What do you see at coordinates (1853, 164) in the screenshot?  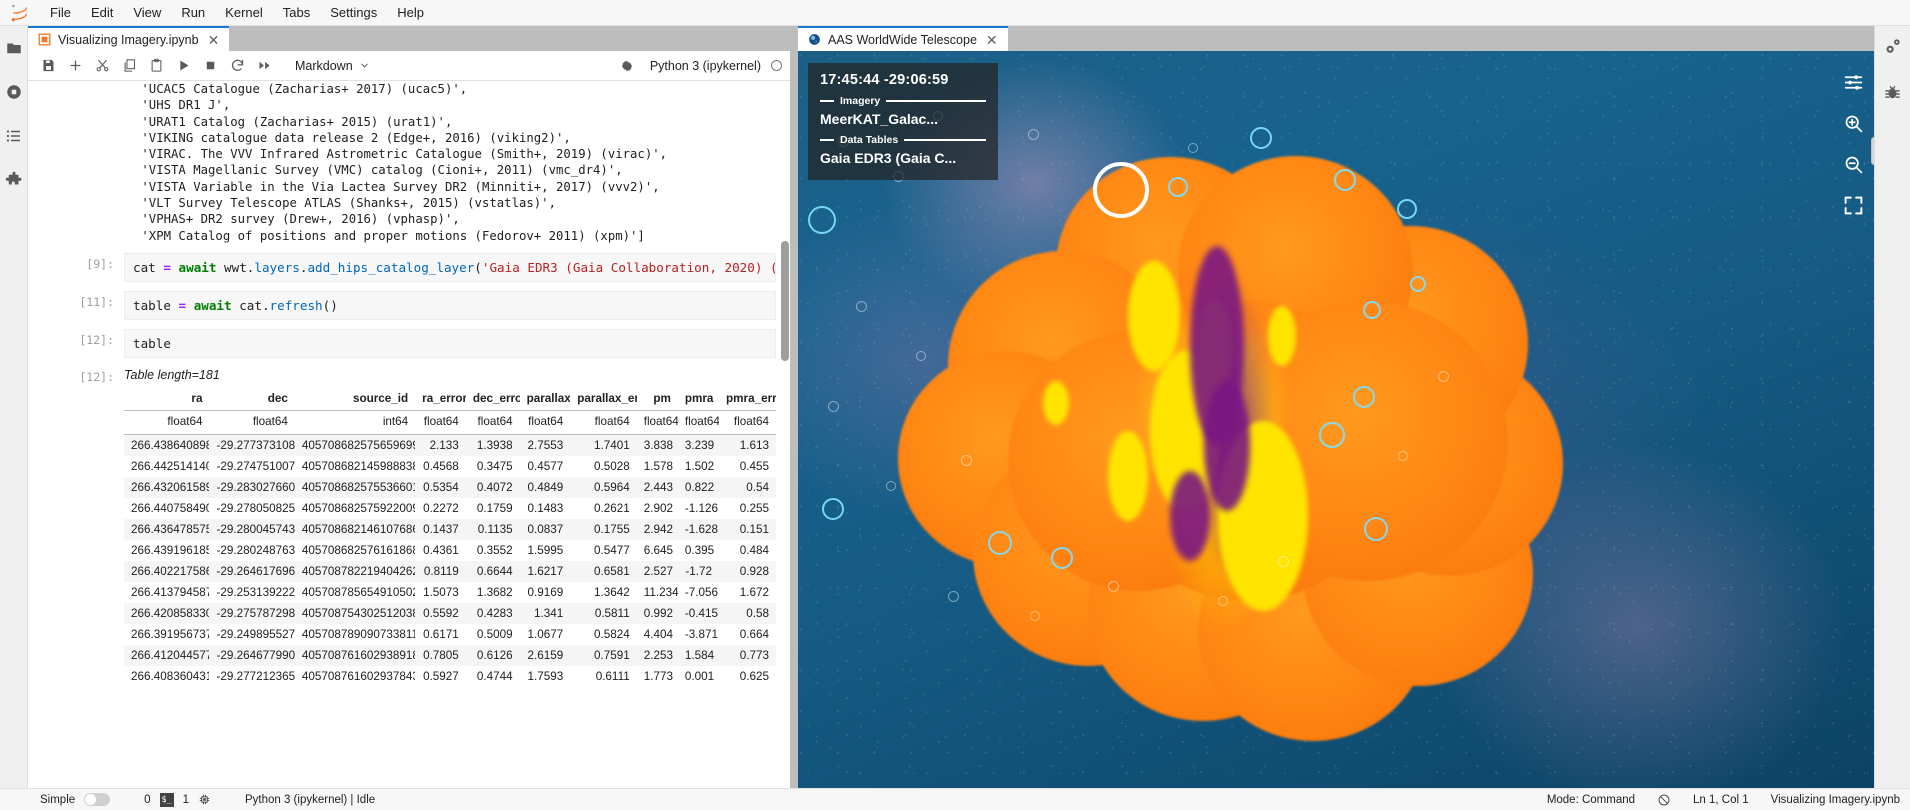 I see `zoom-out-icon` at bounding box center [1853, 164].